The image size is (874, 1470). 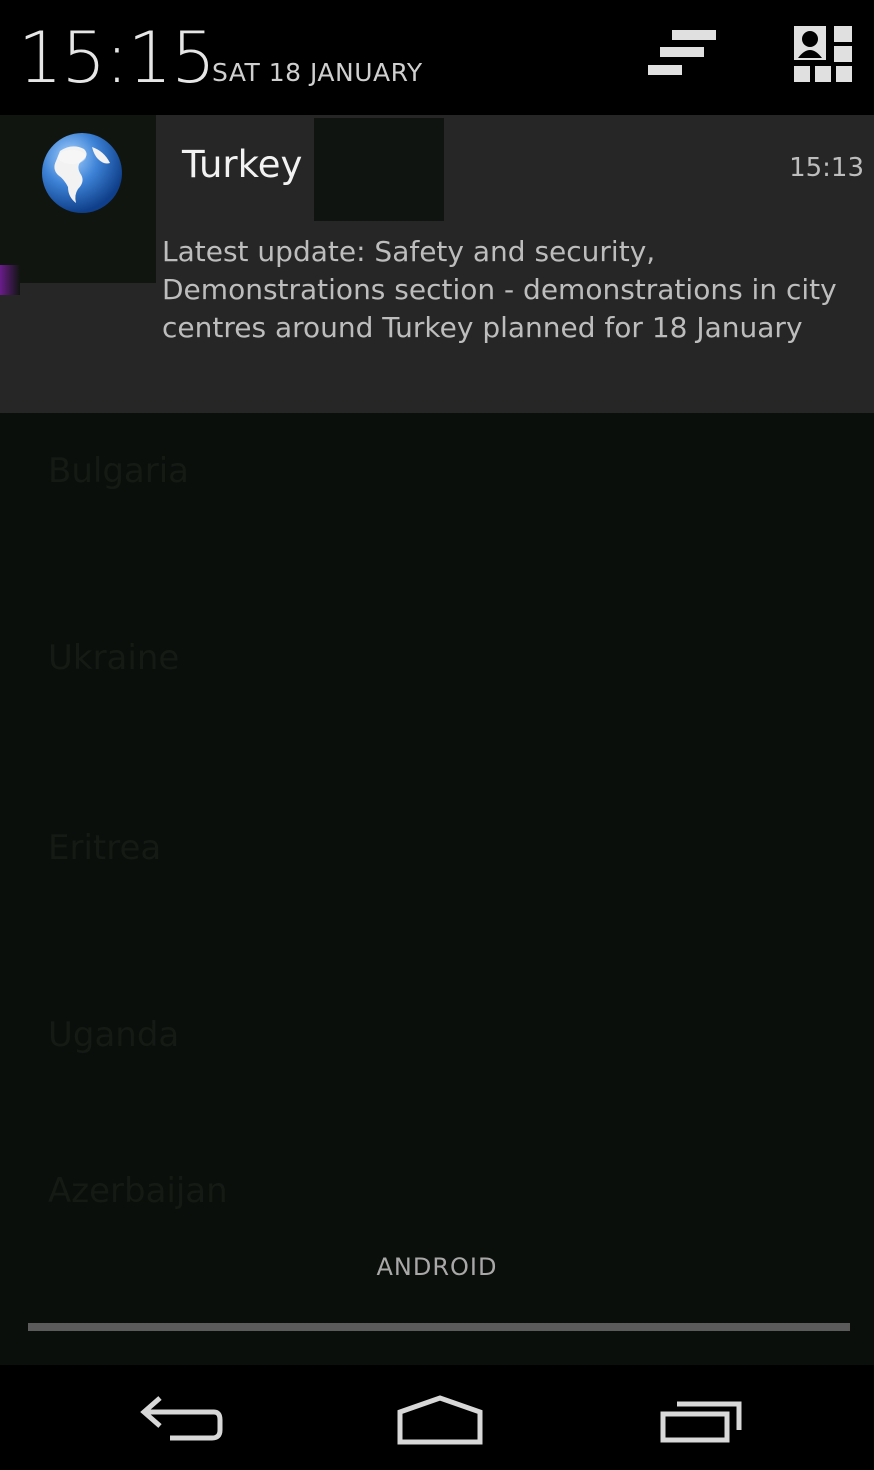 I want to click on notification-title: Turkey, so click(x=242, y=164).